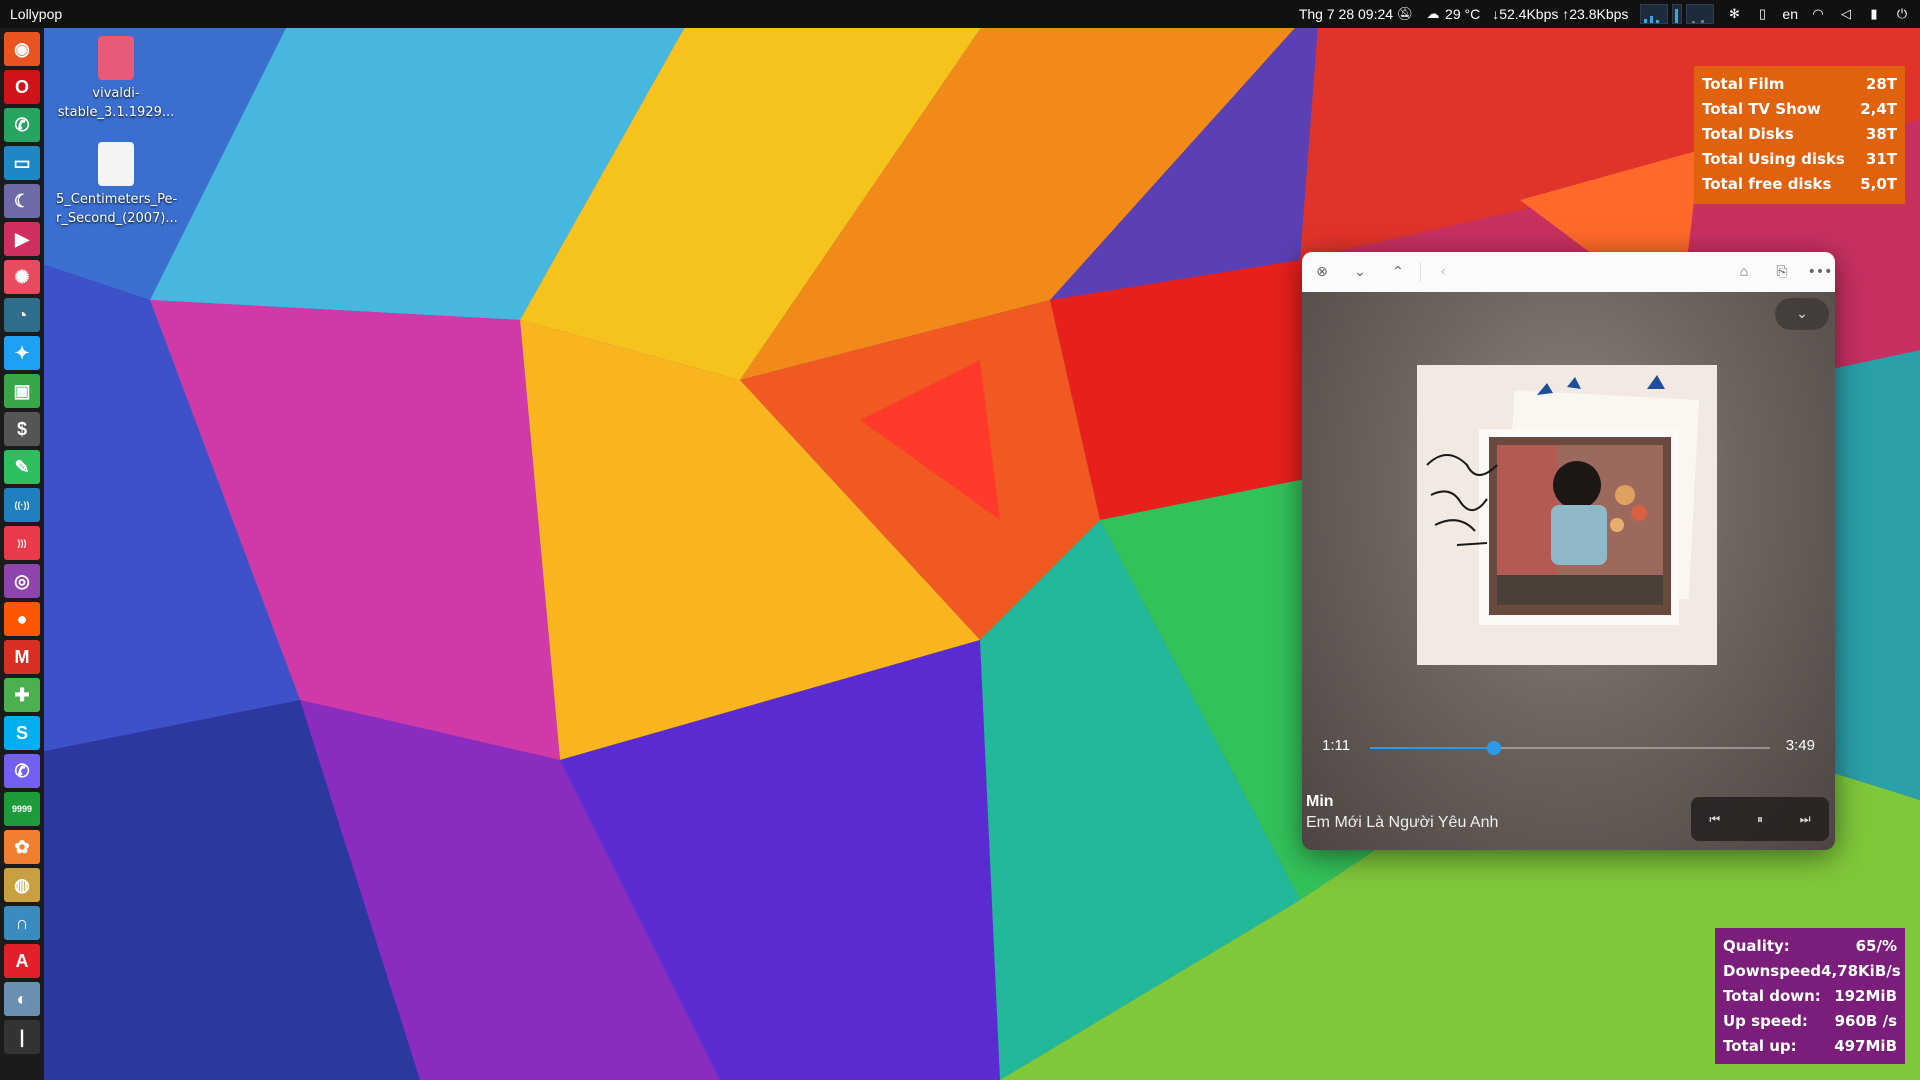 Image resolution: width=1920 pixels, height=1080 pixels. Describe the element at coordinates (1756, 946) in the screenshot. I see `stat-label: Quality:` at that location.